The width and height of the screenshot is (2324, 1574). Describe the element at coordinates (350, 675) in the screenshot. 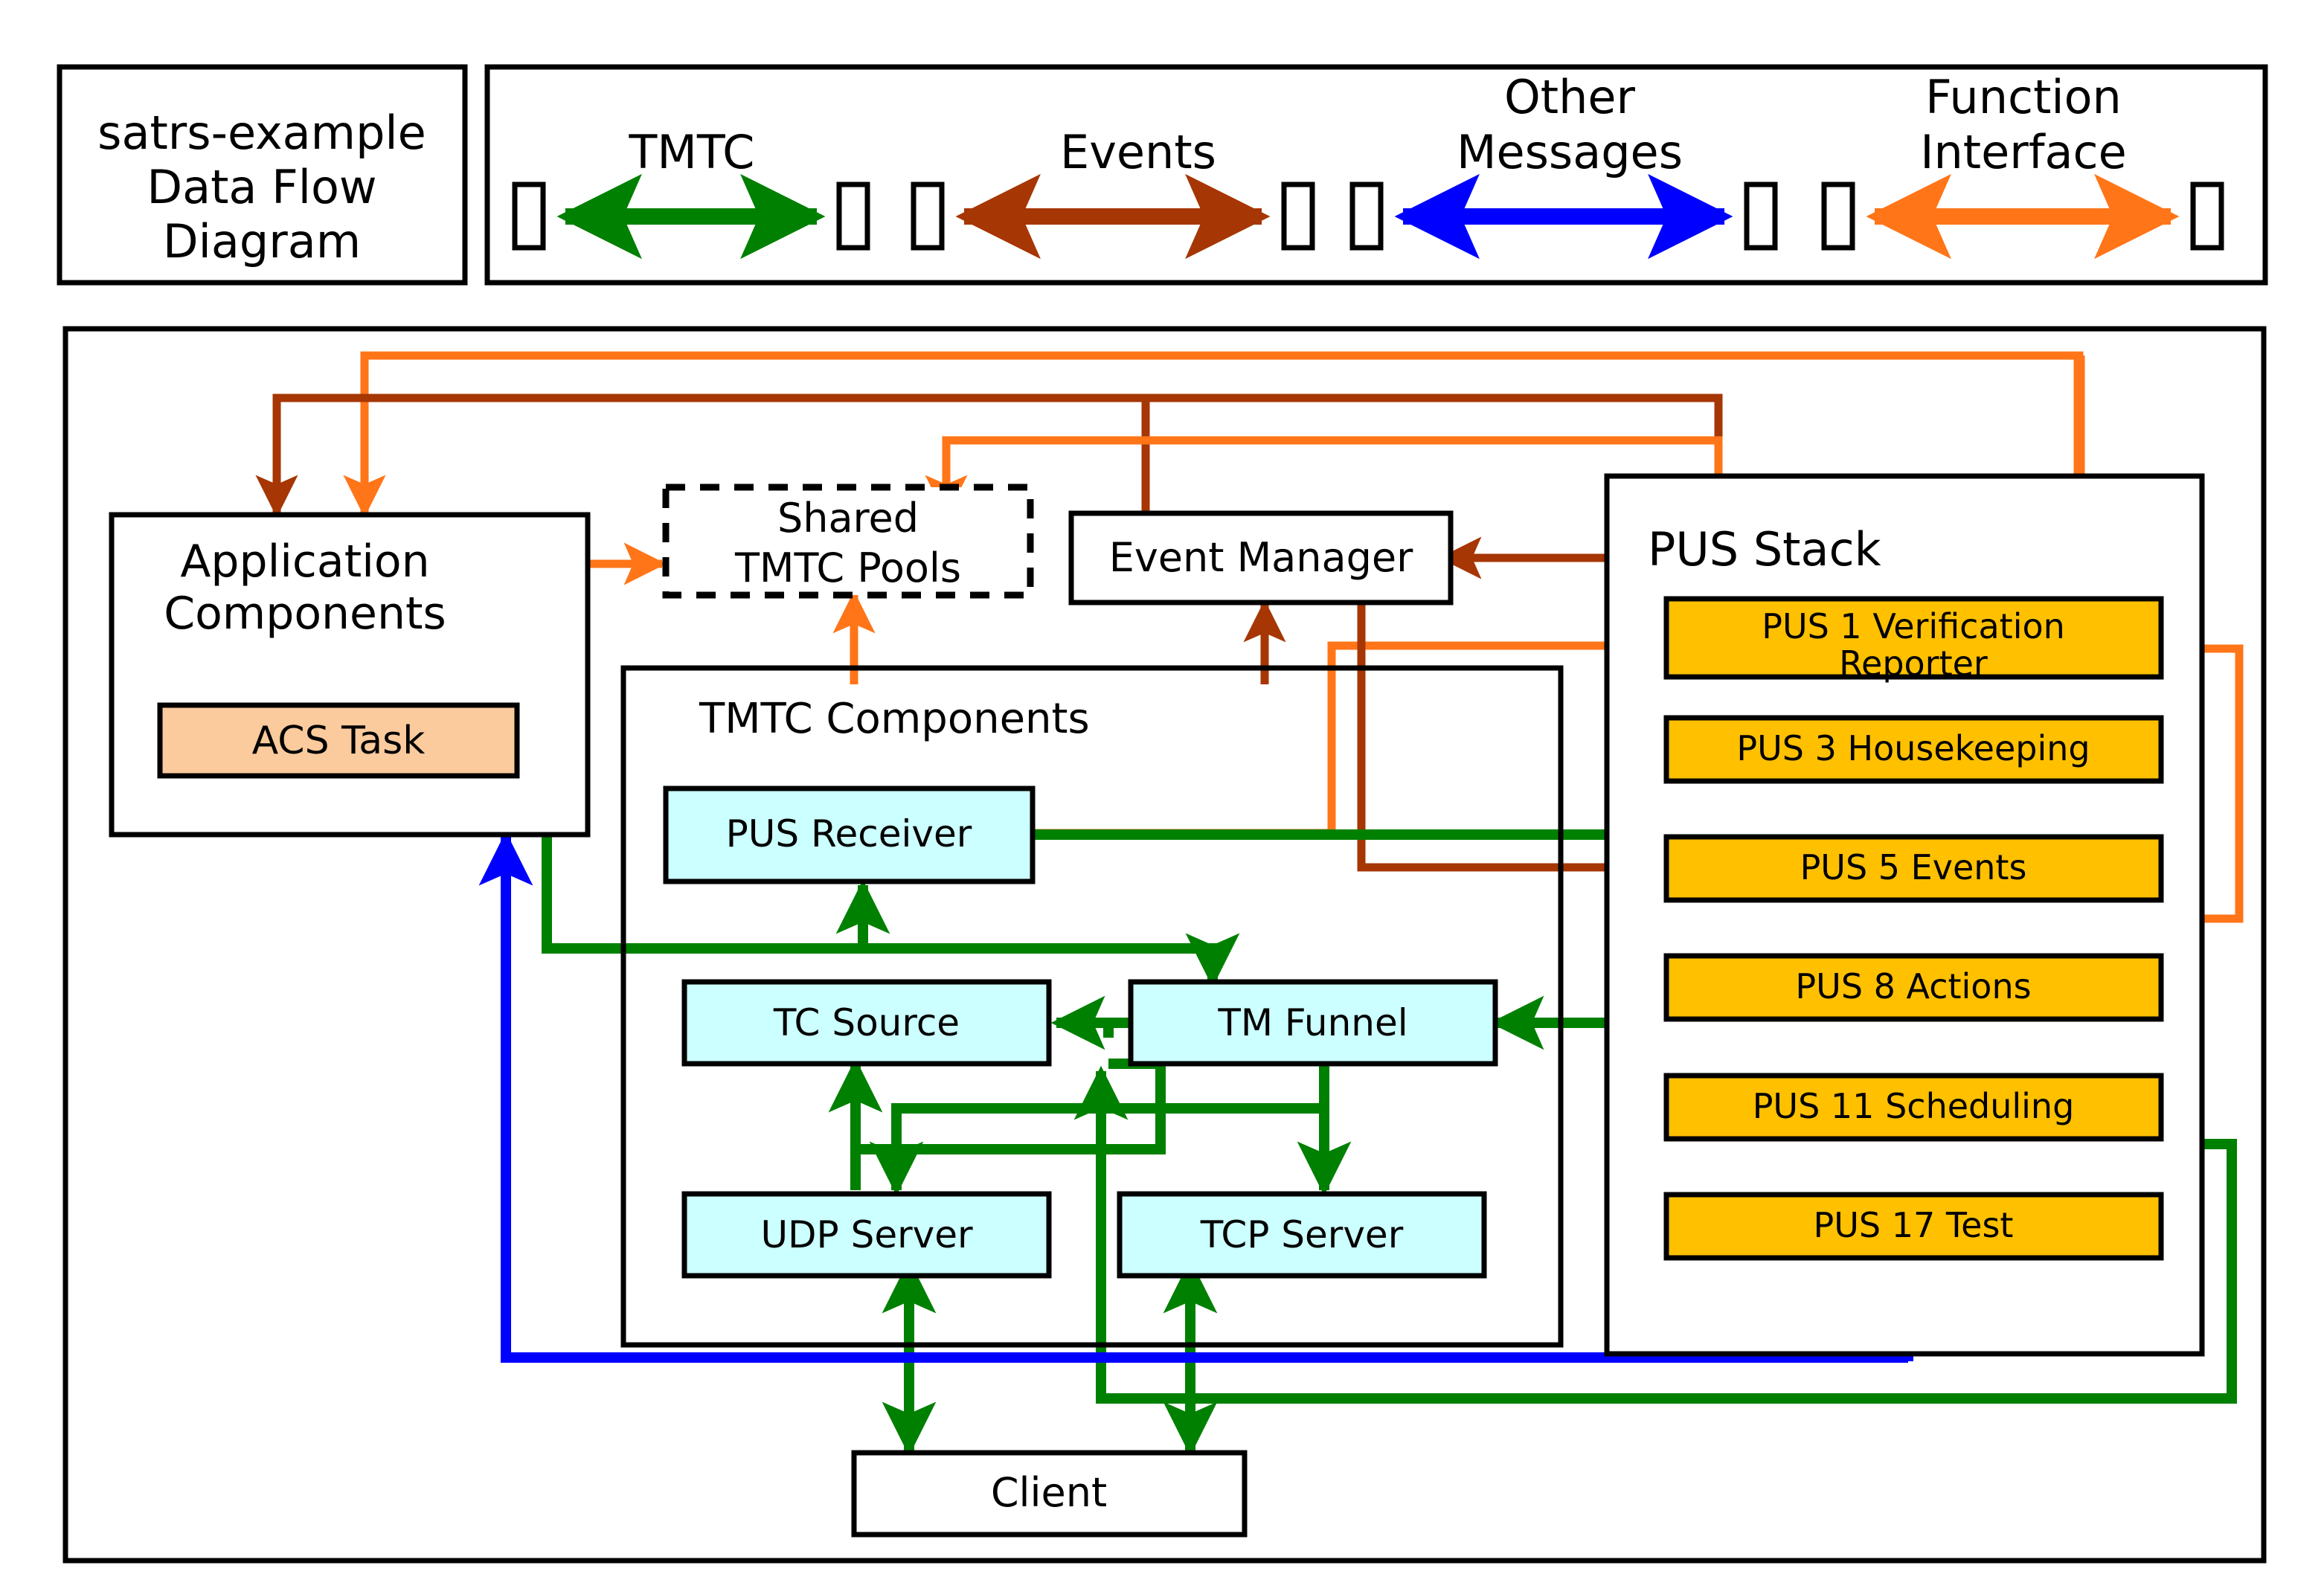

I see `application-components-box: Application Components ACS Task` at that location.